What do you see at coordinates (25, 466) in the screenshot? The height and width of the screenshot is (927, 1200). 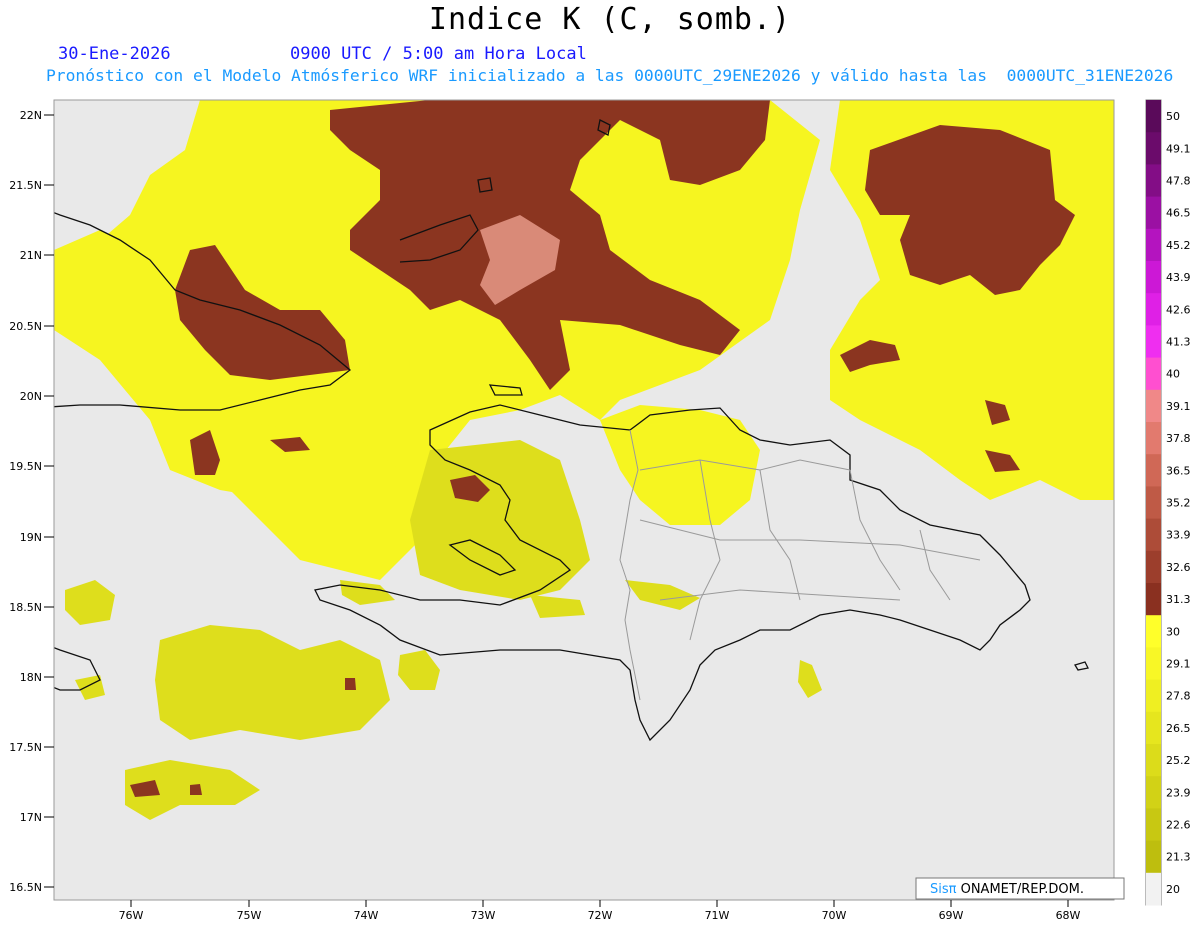 I see `lat-label: 19.5N` at bounding box center [25, 466].